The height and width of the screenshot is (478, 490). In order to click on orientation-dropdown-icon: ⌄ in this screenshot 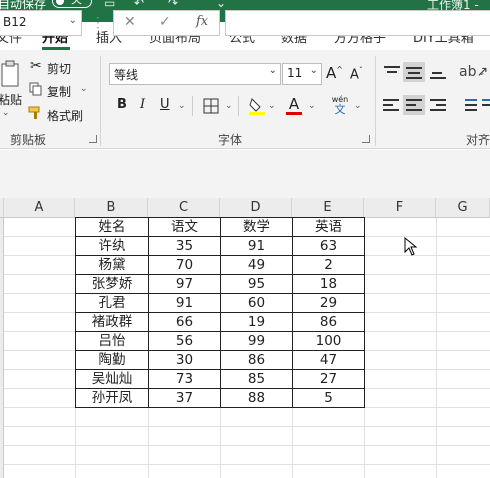, I will do `click(482, 73)`.